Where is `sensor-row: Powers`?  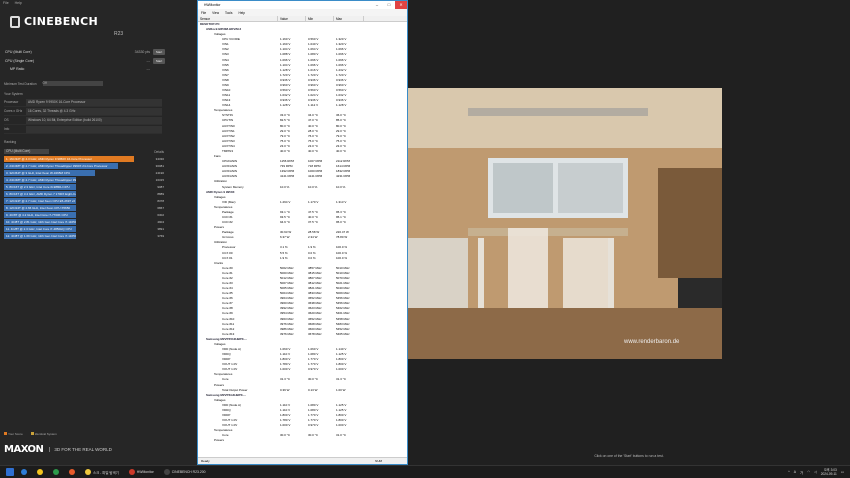
sensor-row: Powers is located at coordinates (302, 440).